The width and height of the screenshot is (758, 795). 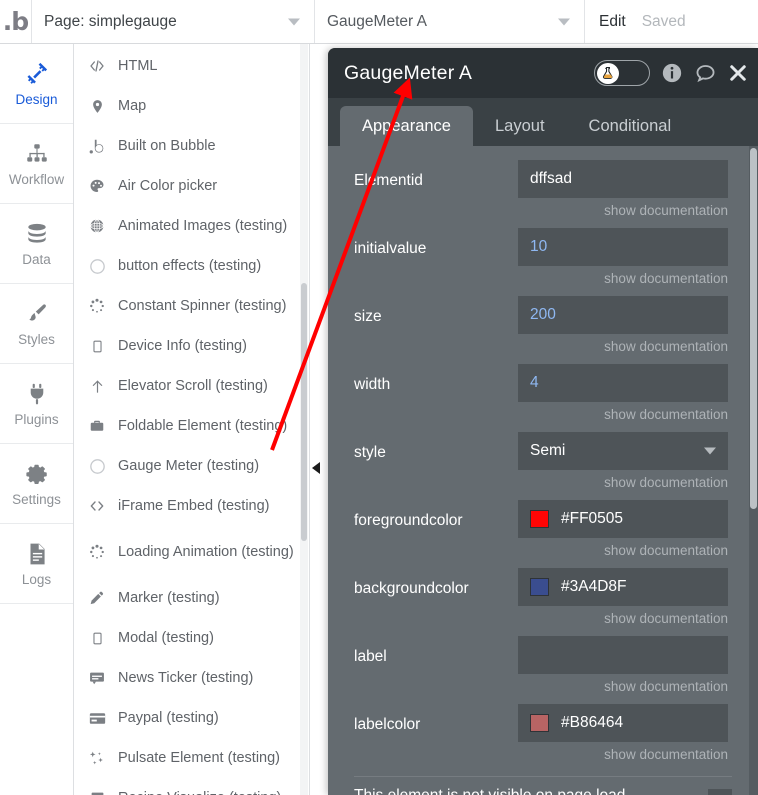 I want to click on sidebar-item-workflow: Workflow, so click(x=36, y=164).